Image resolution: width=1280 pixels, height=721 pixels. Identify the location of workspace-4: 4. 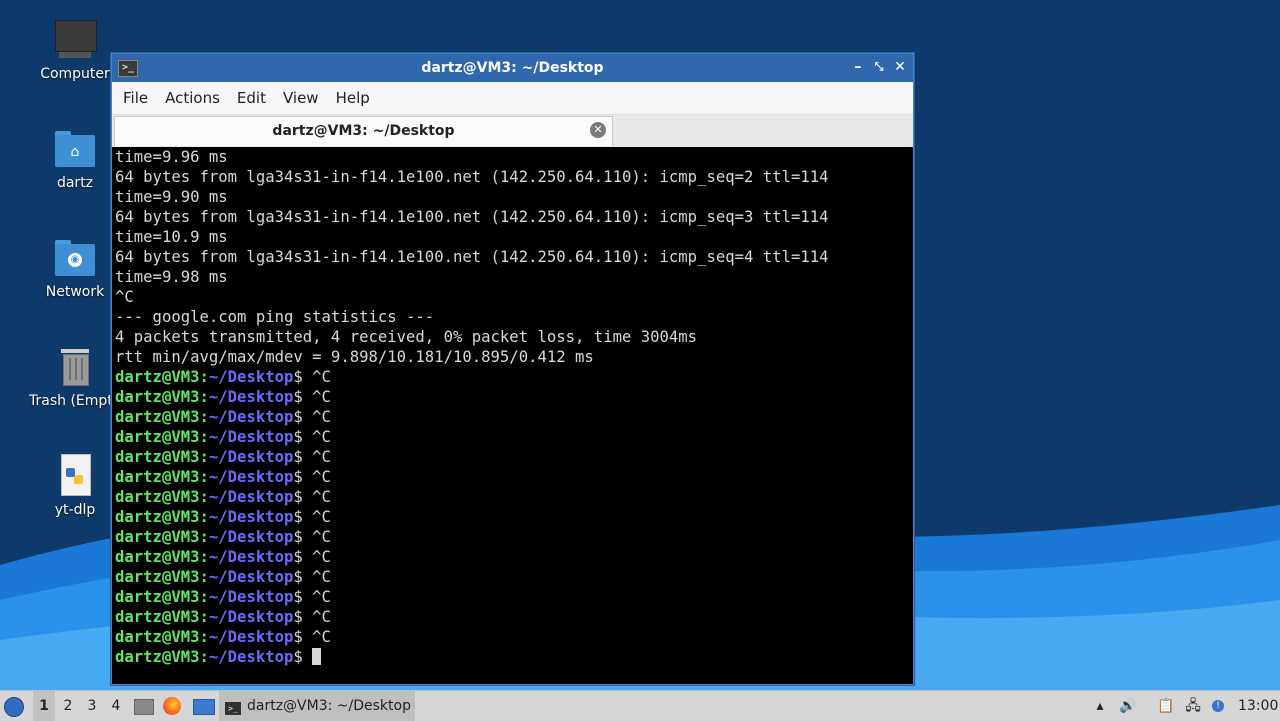
(116, 706).